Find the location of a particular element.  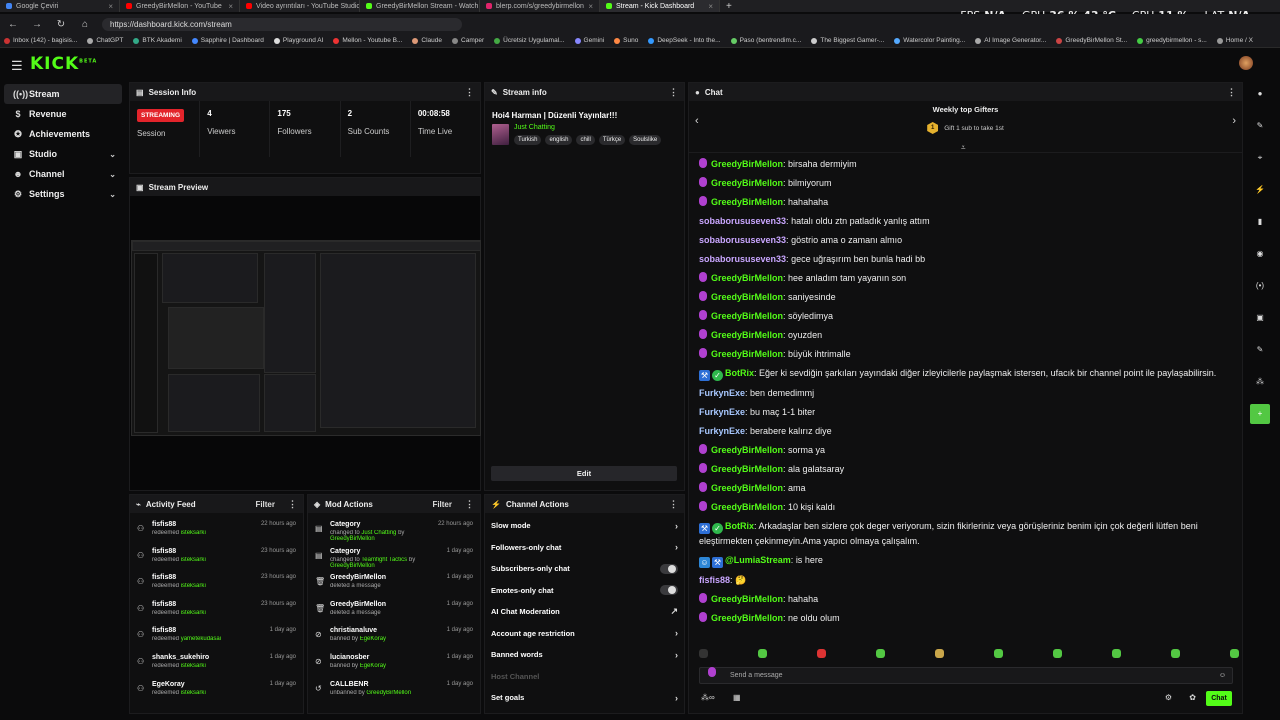

browser-tab: blerp.com/s/greedybirmellon × is located at coordinates (540, 6).